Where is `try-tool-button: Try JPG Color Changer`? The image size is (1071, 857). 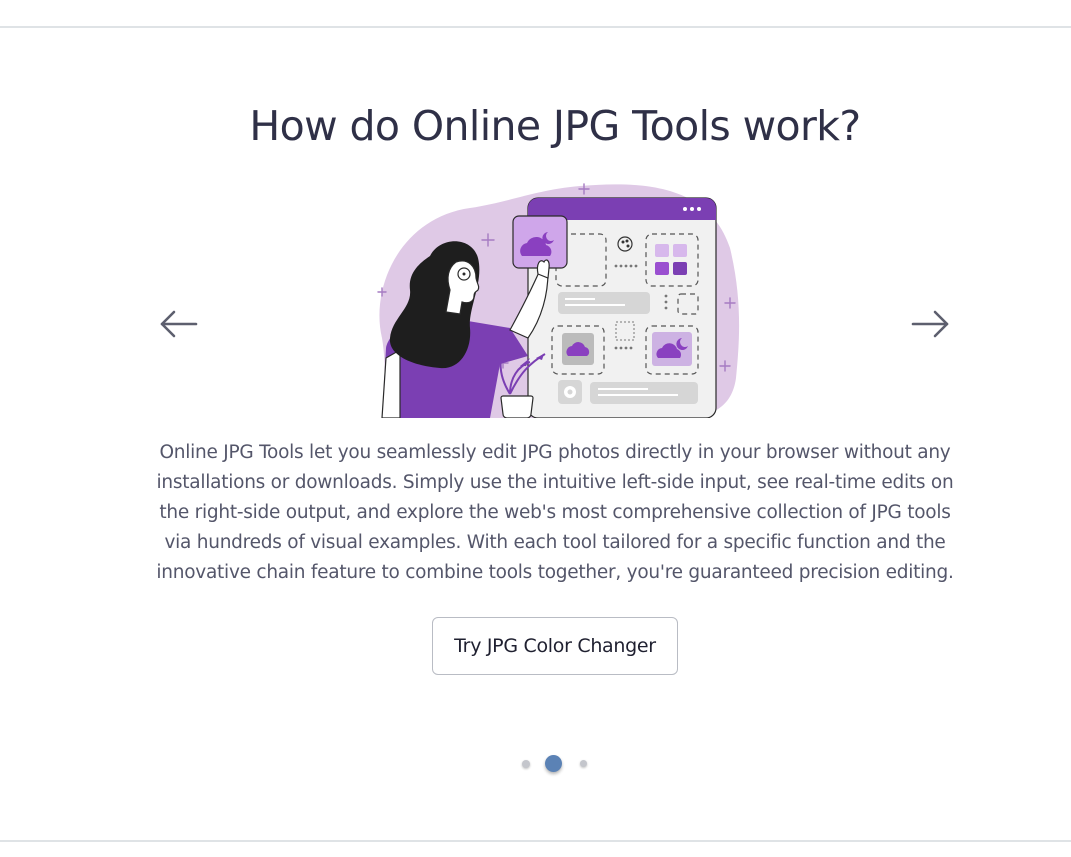 try-tool-button: Try JPG Color Changer is located at coordinates (555, 646).